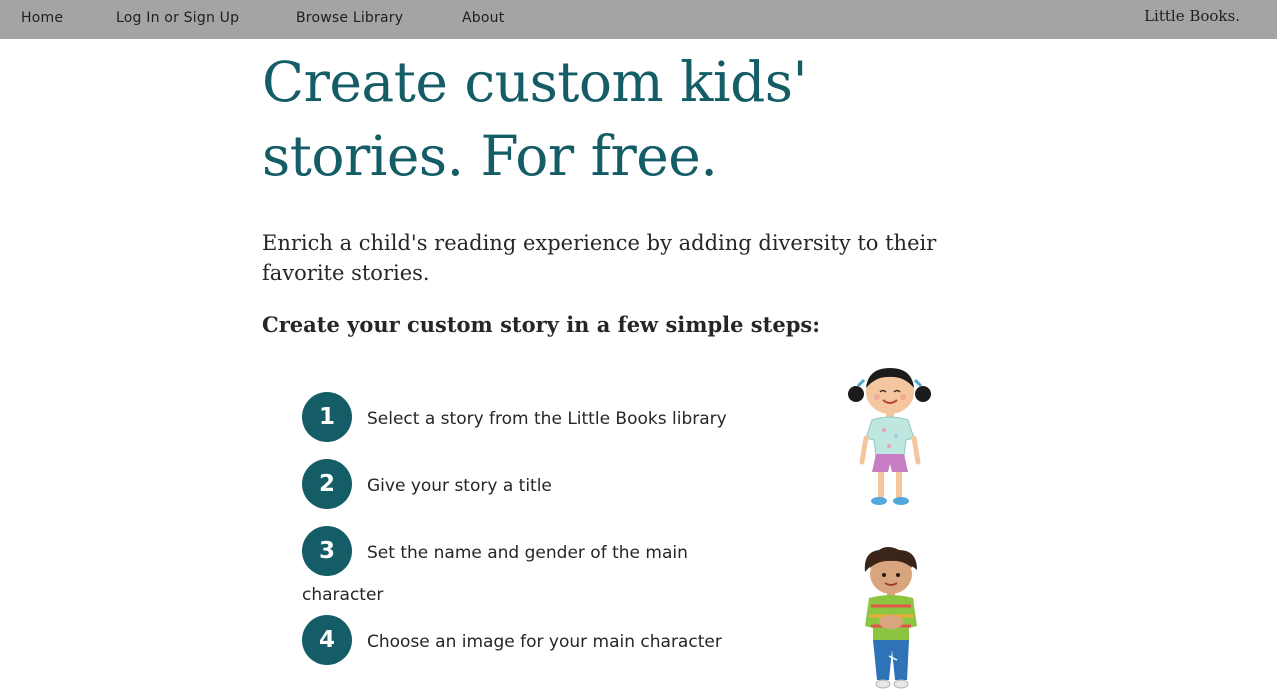  Describe the element at coordinates (527, 553) in the screenshot. I see `step-text: Set the name and gender of the main` at that location.